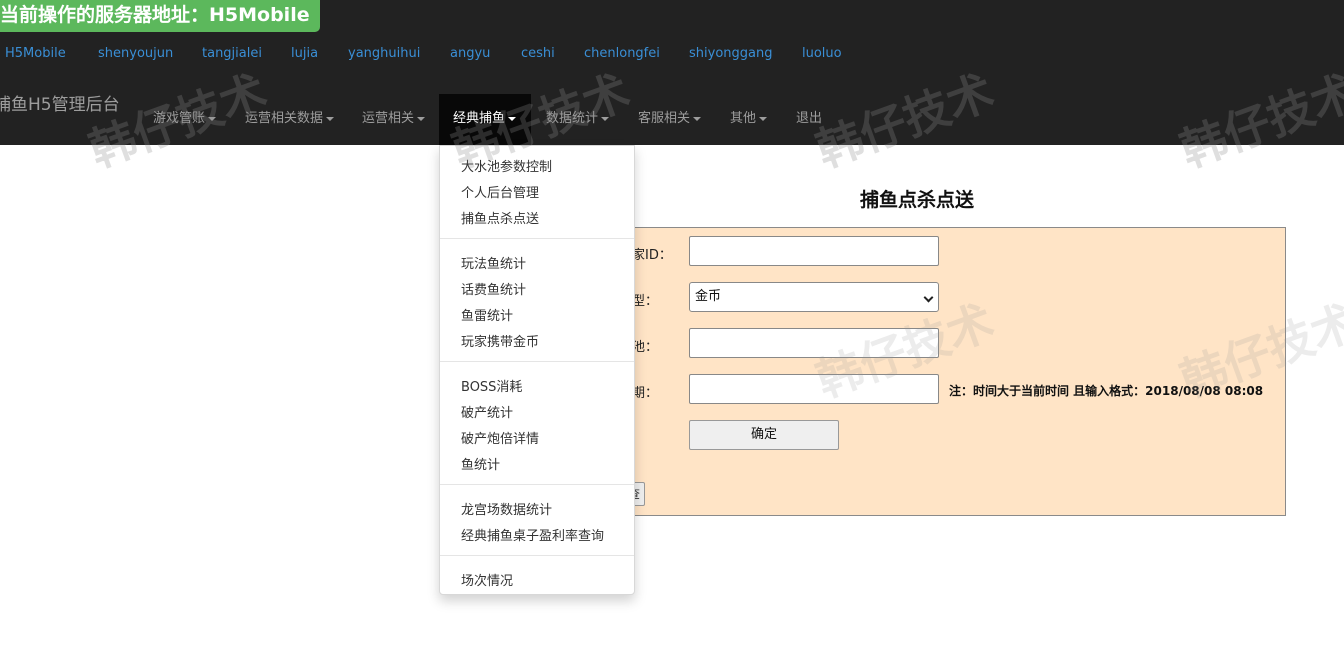  I want to click on nav-label: 数据统计, so click(572, 118).